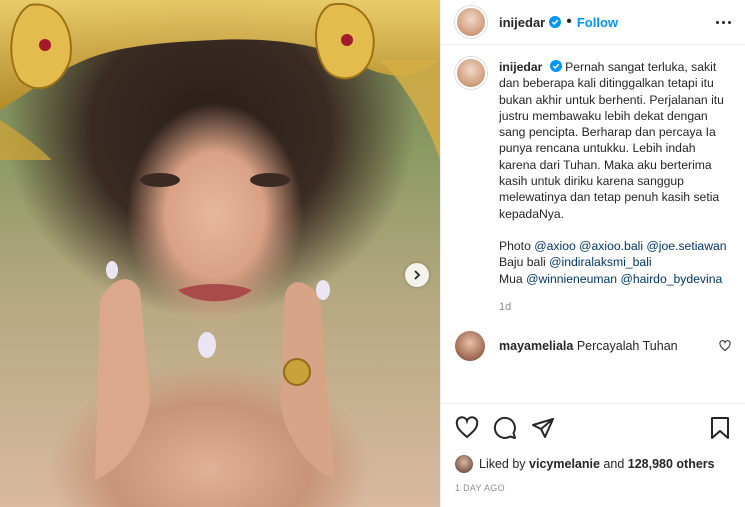 This screenshot has width=745, height=507. I want to click on likes-count: 128,980 others, so click(671, 464).